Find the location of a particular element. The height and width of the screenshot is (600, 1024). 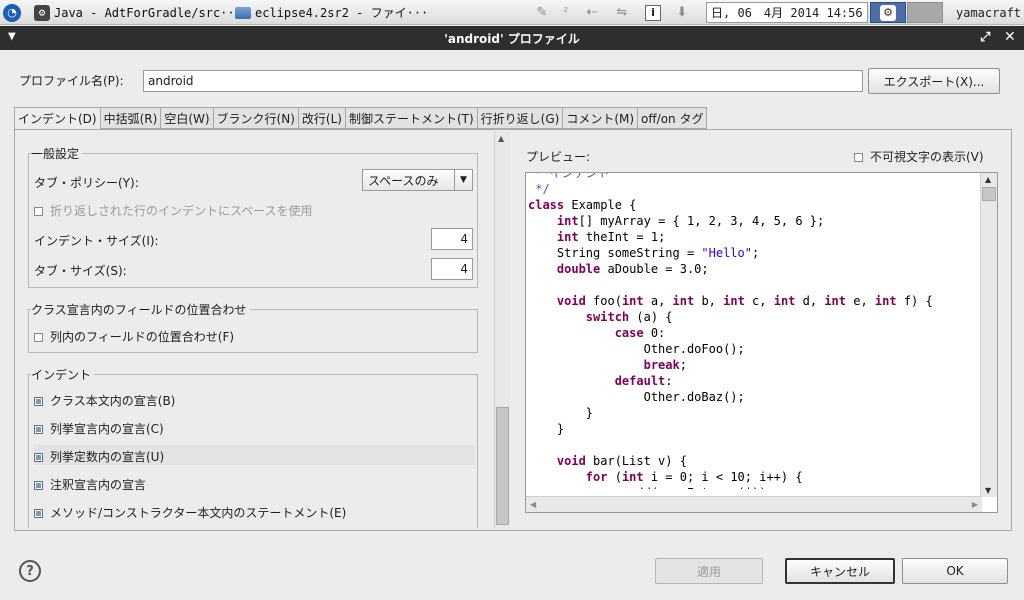

clock: 日, 06 4月 2014 14:56 is located at coordinates (787, 12).